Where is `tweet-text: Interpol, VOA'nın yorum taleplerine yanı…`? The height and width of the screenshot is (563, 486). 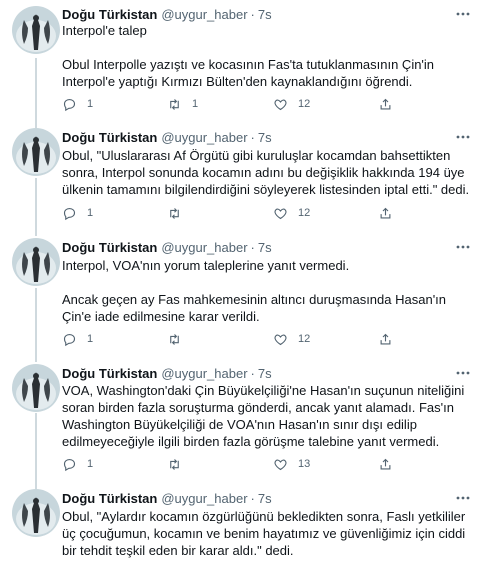
tweet-text: Interpol, VOA'nın yorum taleplerine yanı… is located at coordinates (267, 291).